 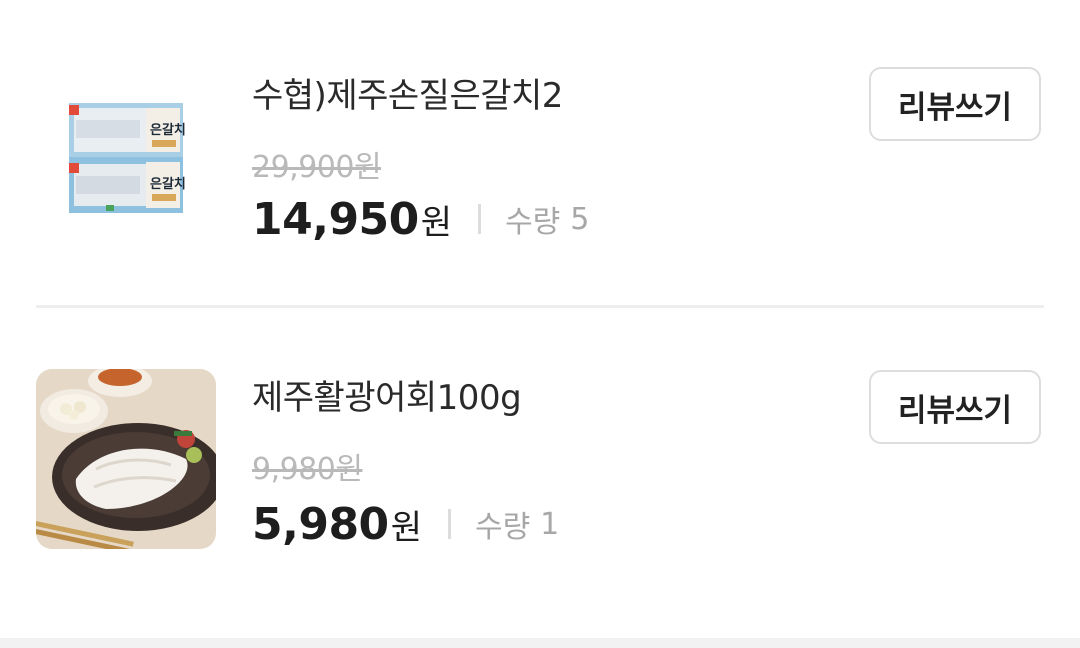 I want to click on product-thumbnail: 은갈치 은갈치, so click(x=126, y=158).